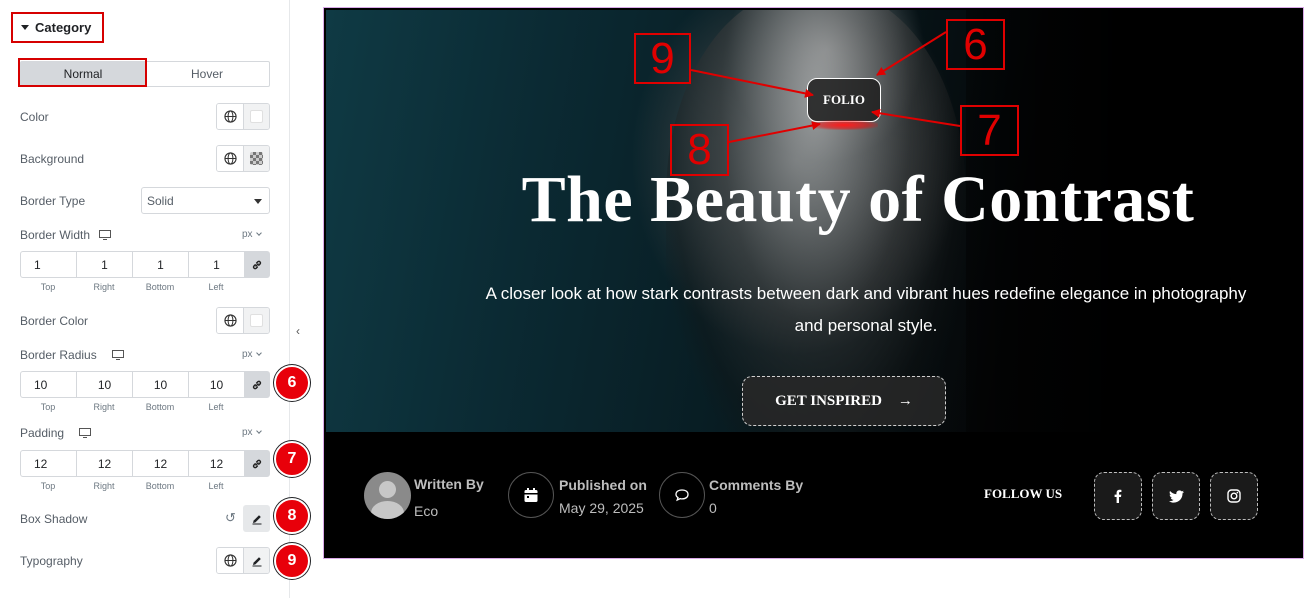 Image resolution: width=1307 pixels, height=598 pixels. Describe the element at coordinates (63, 27) in the screenshot. I see `section-title: Category` at that location.